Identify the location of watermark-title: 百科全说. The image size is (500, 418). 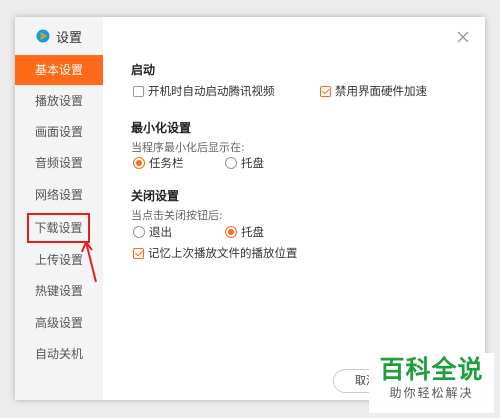
(431, 369).